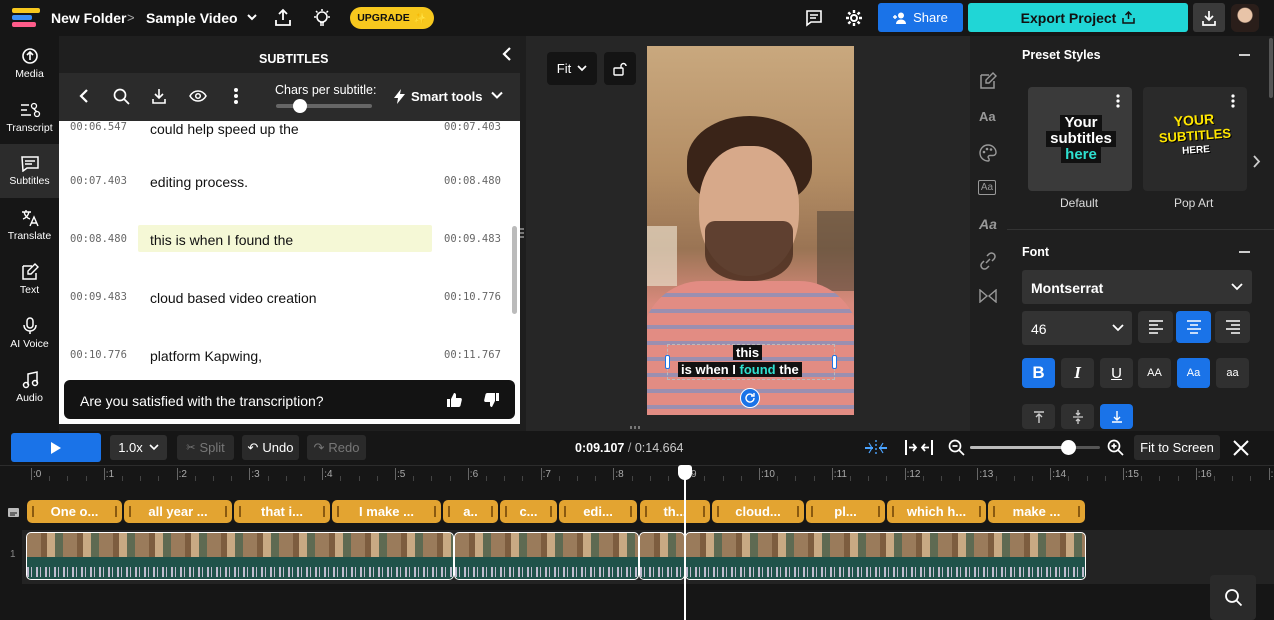  Describe the element at coordinates (29, 63) in the screenshot. I see `rail-item-media: Media` at that location.